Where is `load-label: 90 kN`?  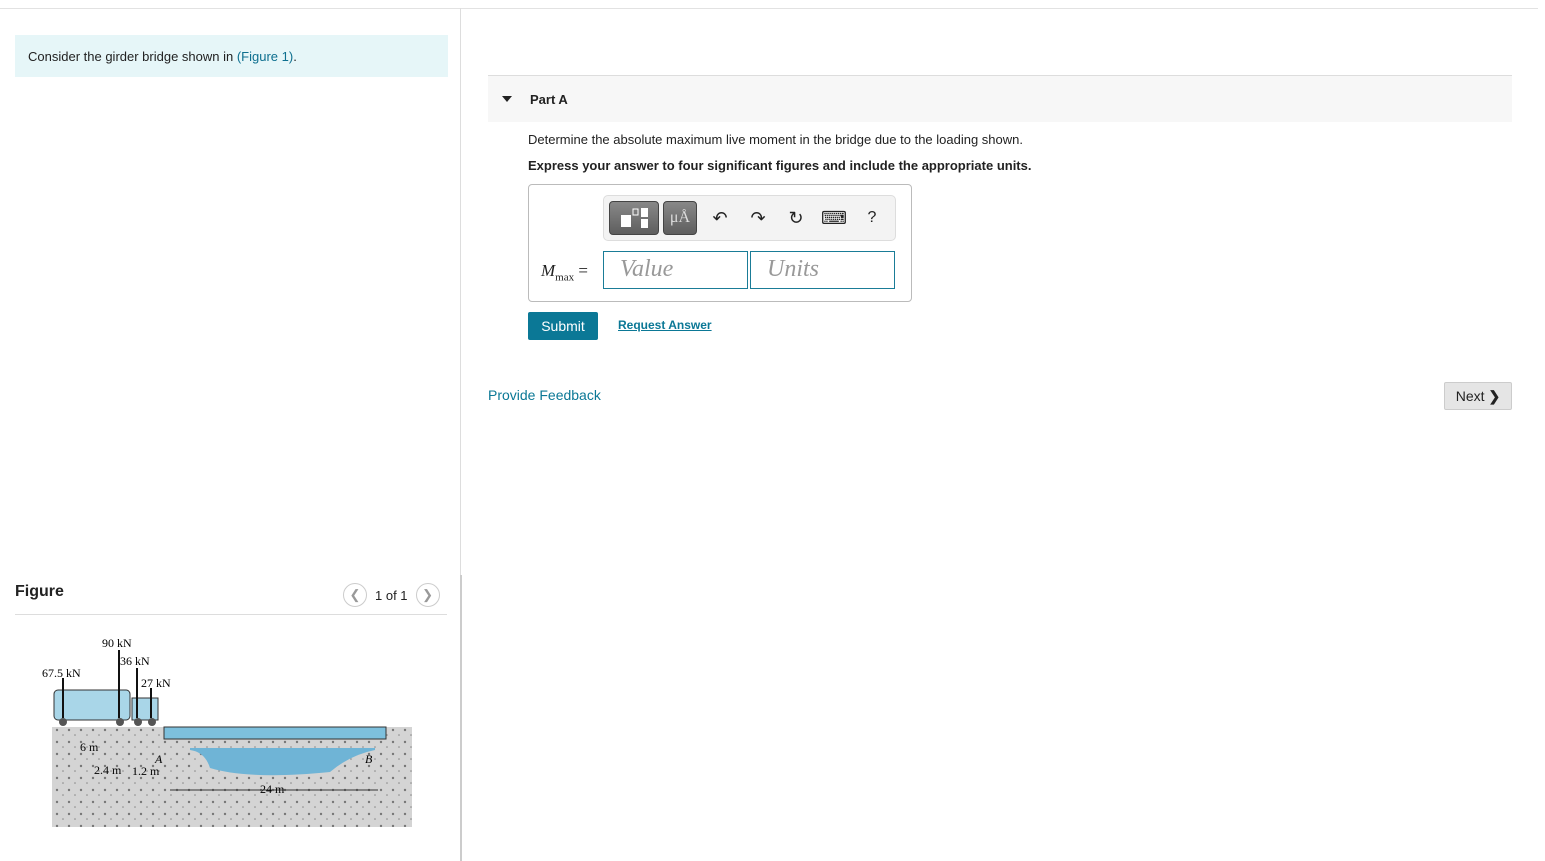
load-label: 90 kN is located at coordinates (117, 643).